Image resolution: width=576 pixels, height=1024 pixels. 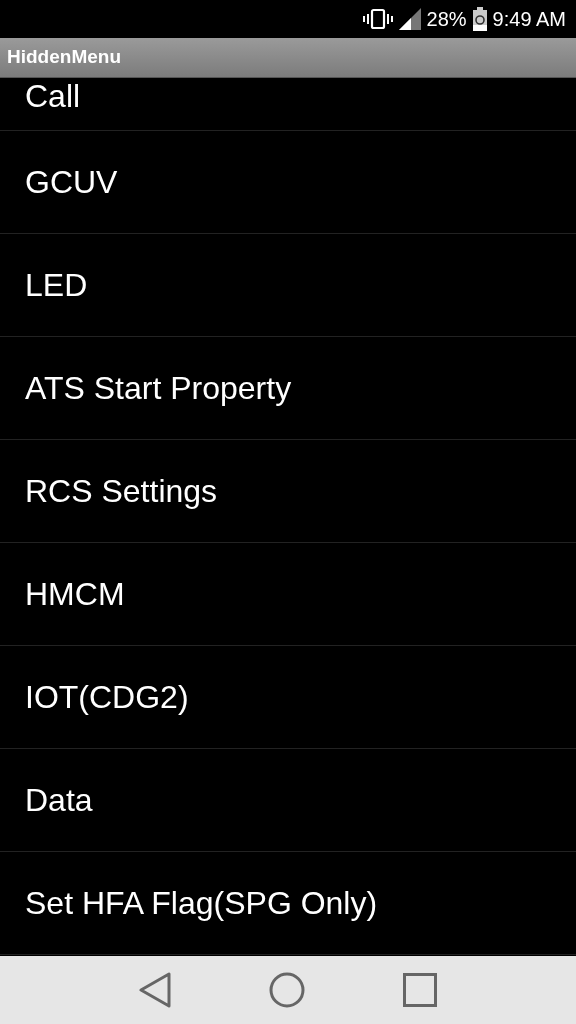 I want to click on menu-item: Set HFA Flag(SPG Only), so click(x=288, y=903).